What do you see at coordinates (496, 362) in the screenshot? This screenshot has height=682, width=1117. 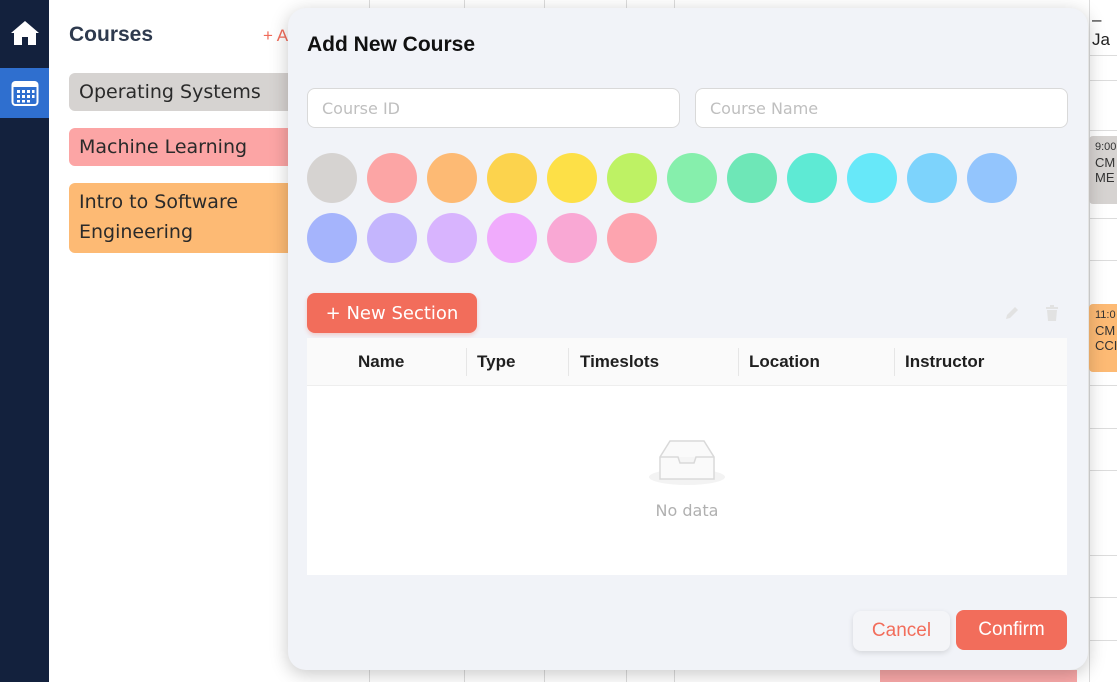 I see `column-header-type: Type` at bounding box center [496, 362].